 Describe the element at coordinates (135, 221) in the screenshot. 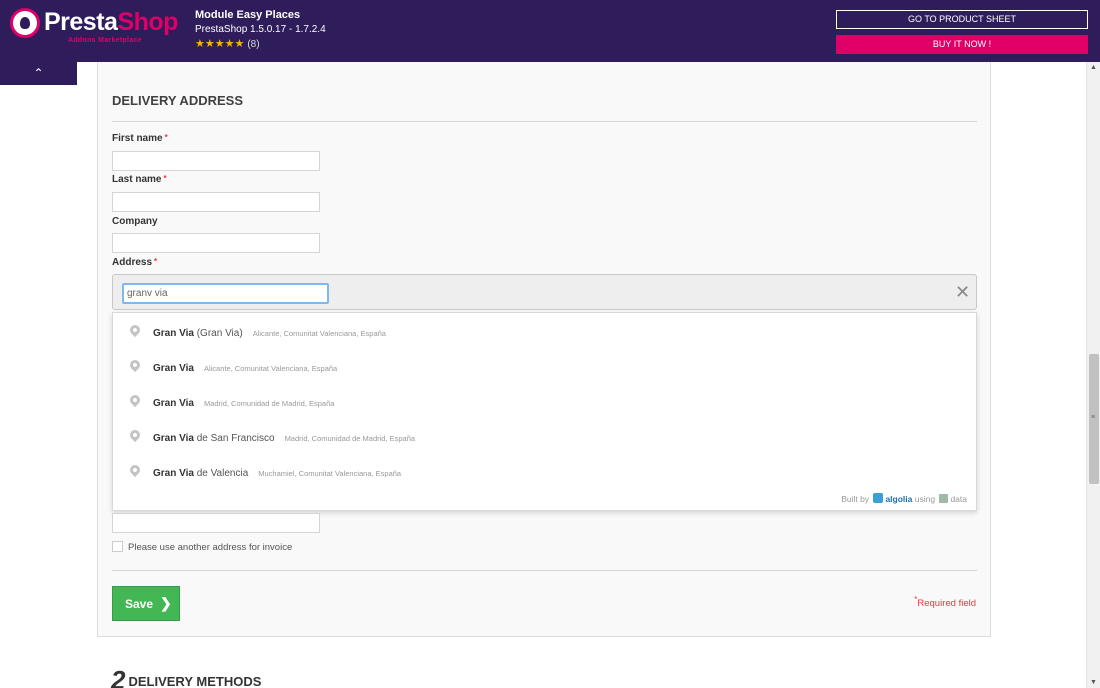

I see `company-label: Company` at that location.